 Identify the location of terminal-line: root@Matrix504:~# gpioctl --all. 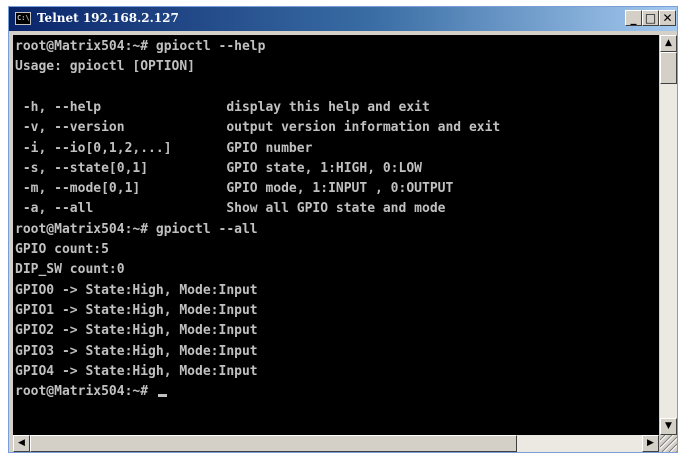
(136, 229).